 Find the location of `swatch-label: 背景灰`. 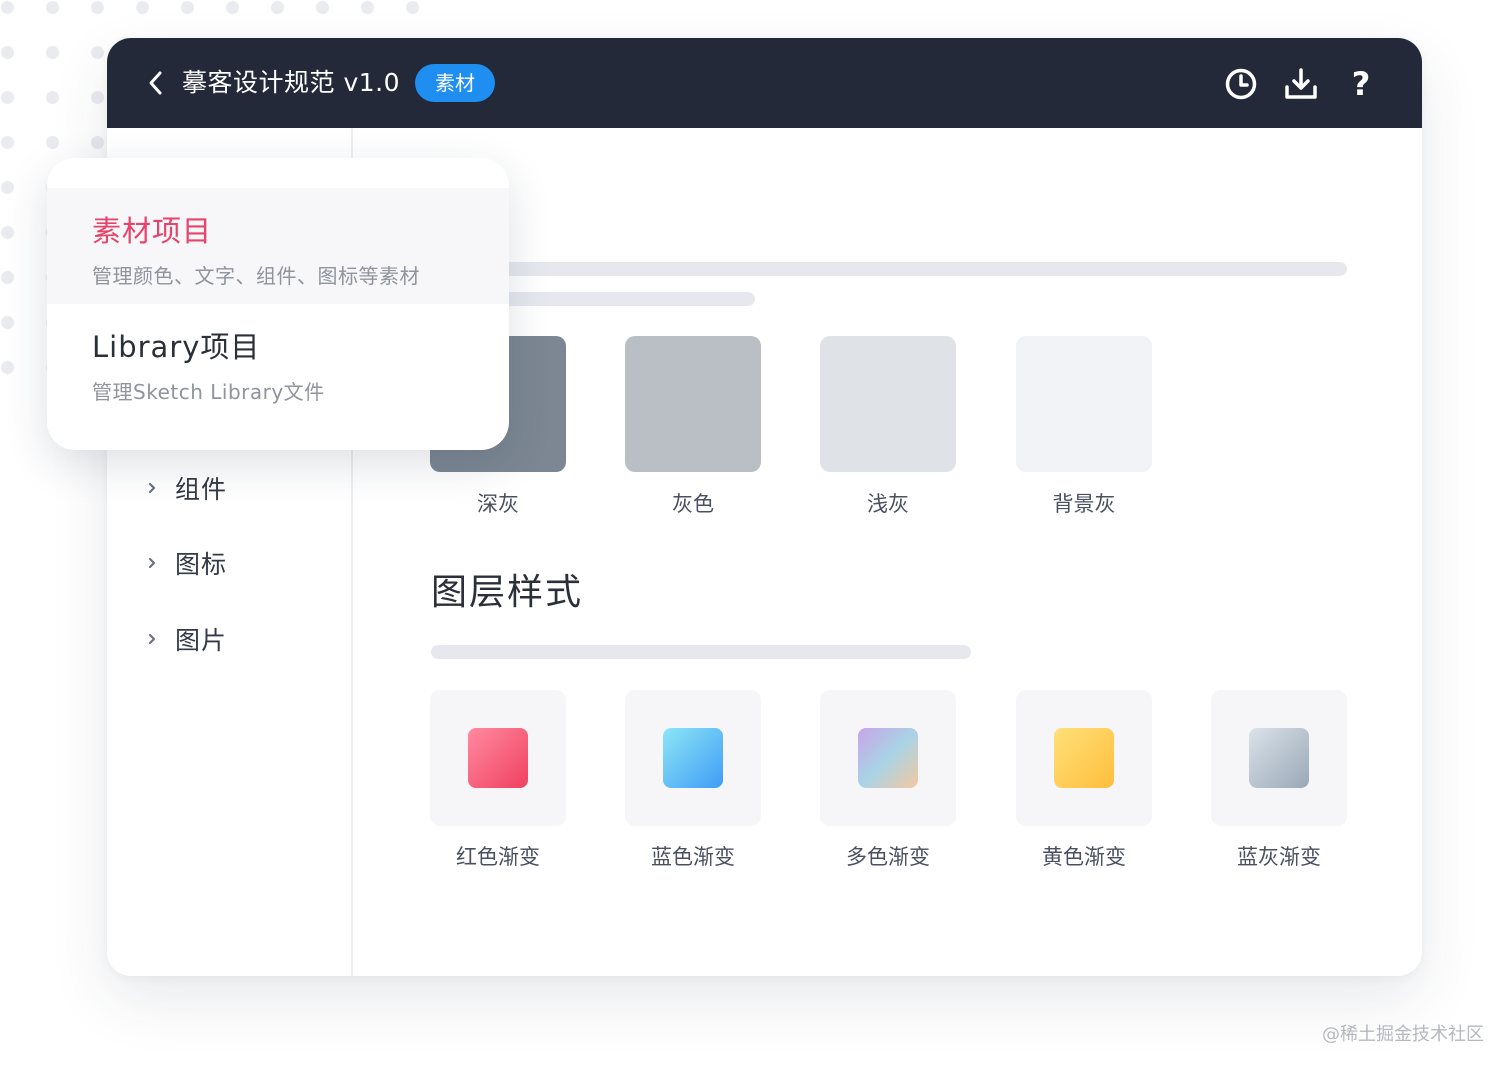

swatch-label: 背景灰 is located at coordinates (1084, 504).